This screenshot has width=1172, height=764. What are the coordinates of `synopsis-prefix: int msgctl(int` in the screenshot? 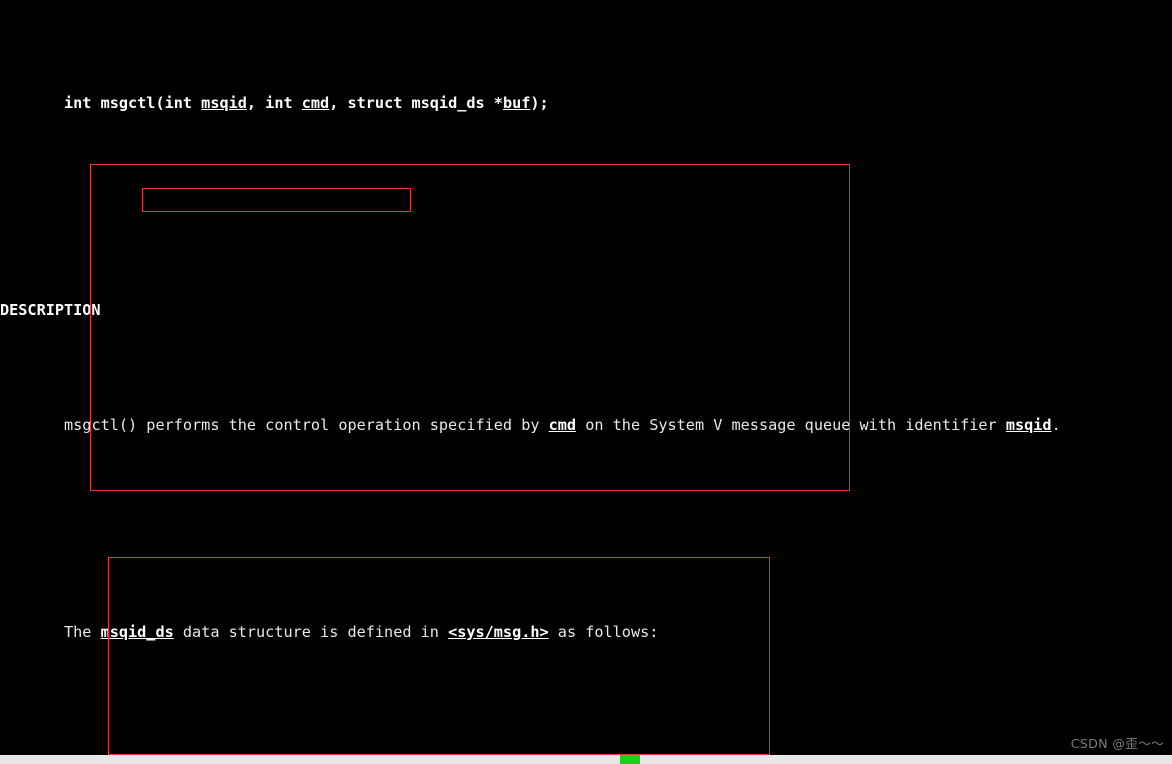 It's located at (133, 103).